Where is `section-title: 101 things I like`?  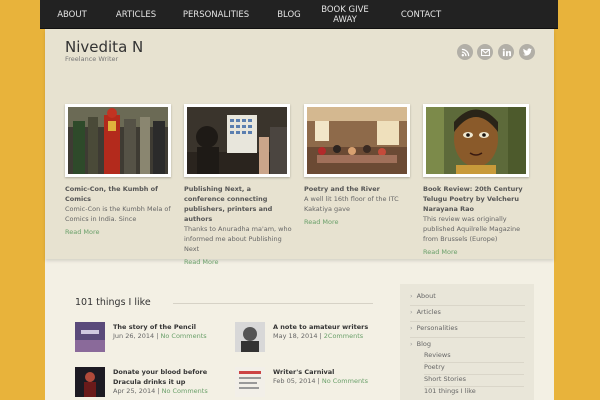 section-title: 101 things I like is located at coordinates (113, 302).